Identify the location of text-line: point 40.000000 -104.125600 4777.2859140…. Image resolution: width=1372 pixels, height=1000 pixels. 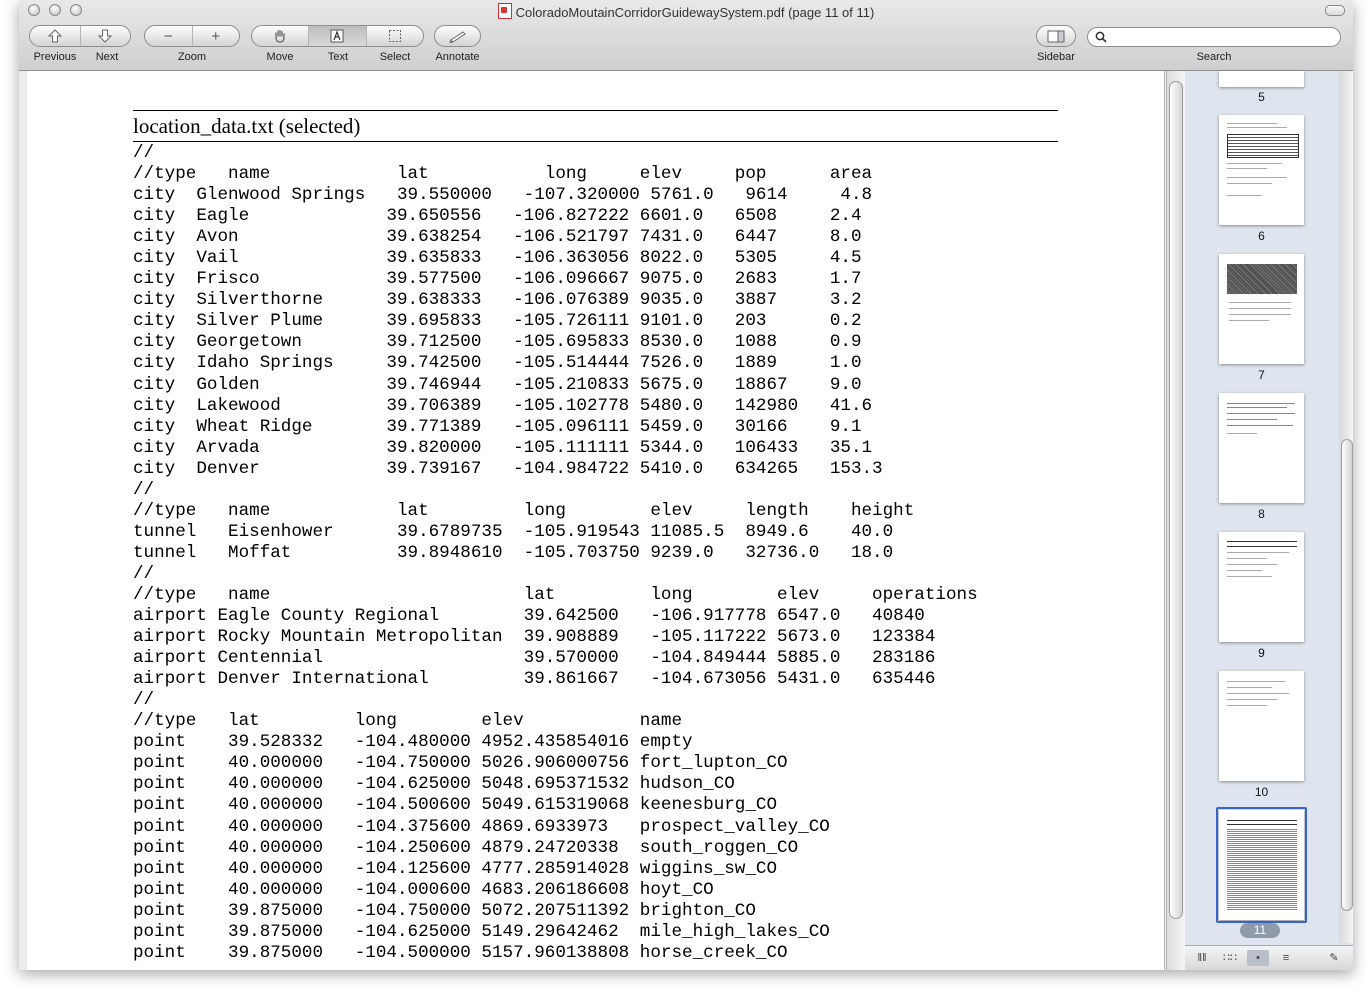
(555, 869).